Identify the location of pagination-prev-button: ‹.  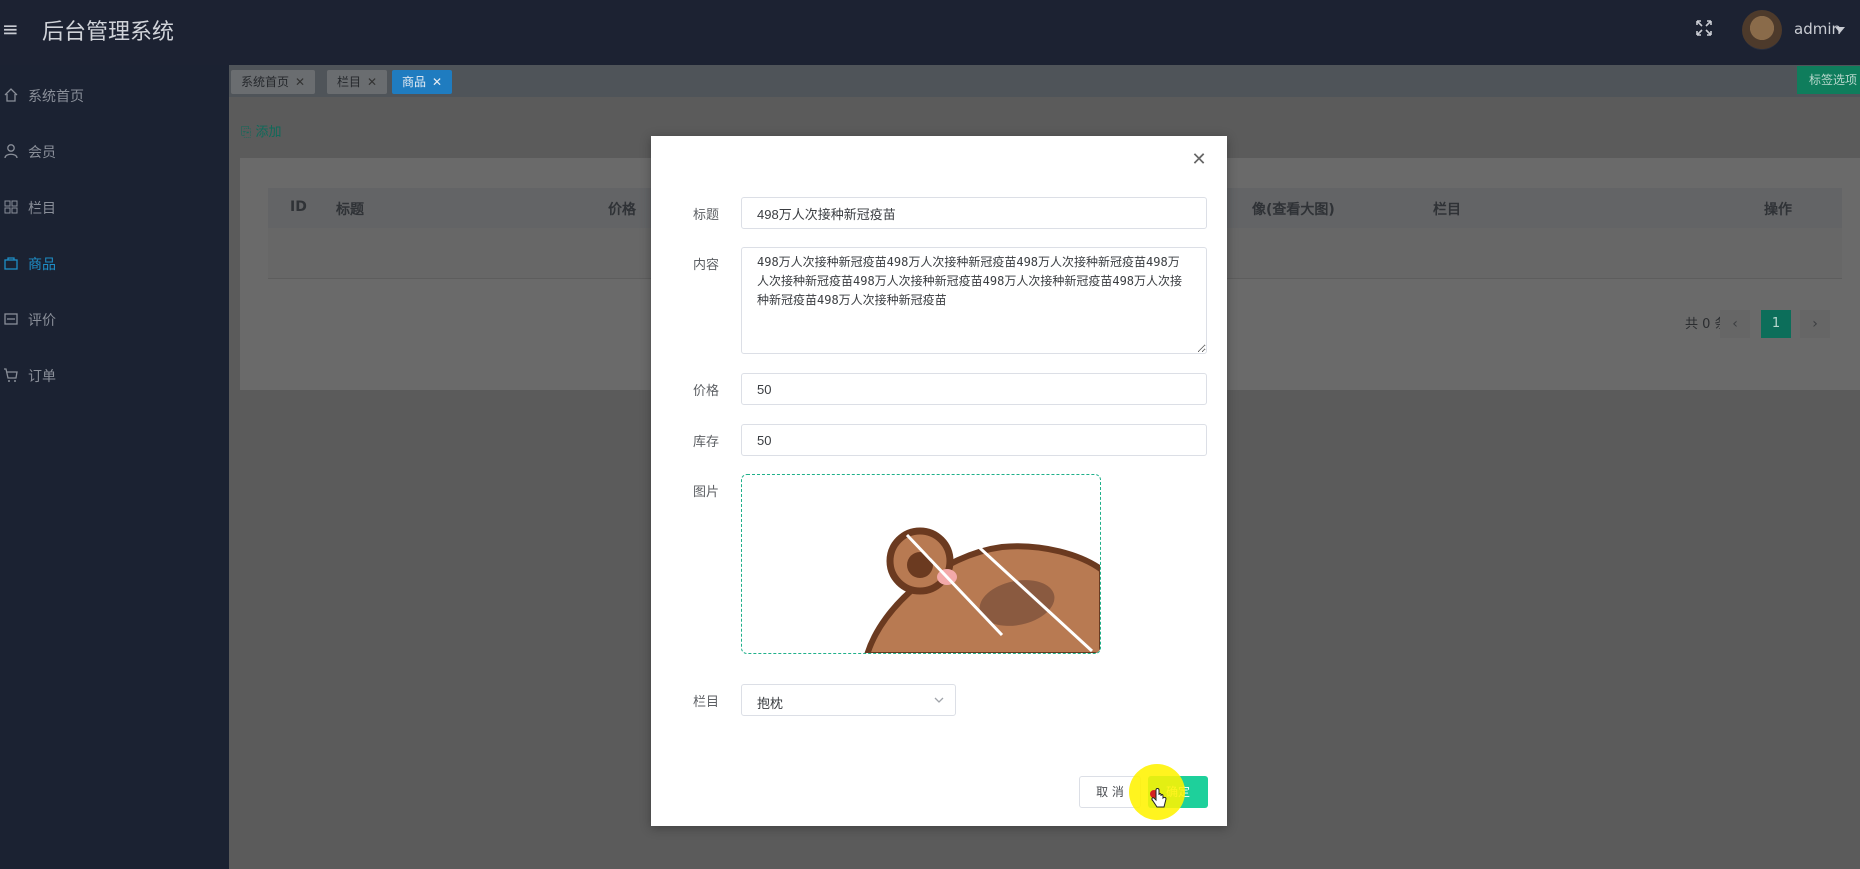
(1735, 324).